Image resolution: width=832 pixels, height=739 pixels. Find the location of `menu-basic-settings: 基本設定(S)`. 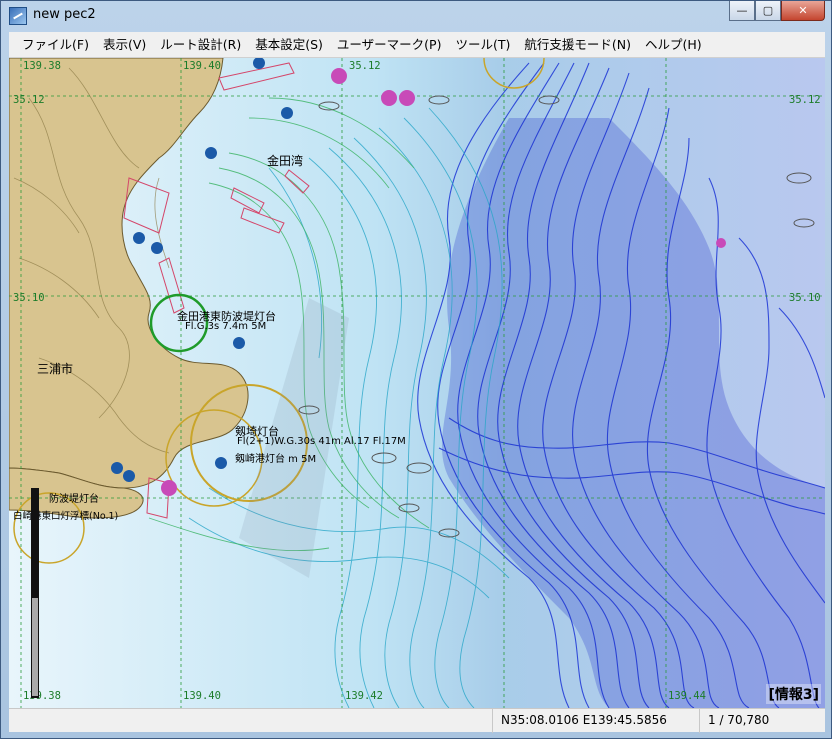

menu-basic-settings: 基本設定(S) is located at coordinates (289, 45).